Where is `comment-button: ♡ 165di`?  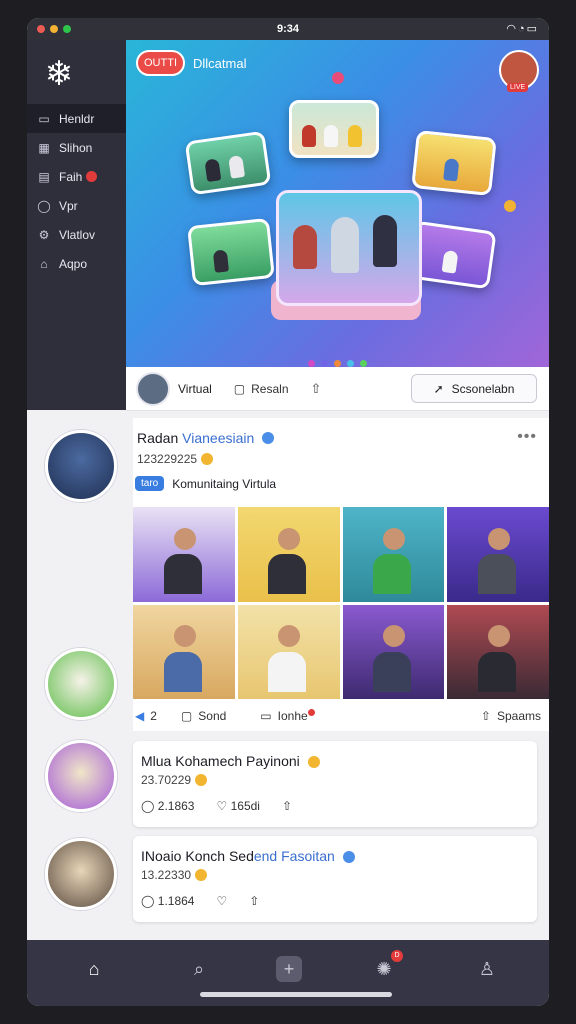 comment-button: ♡ 165di is located at coordinates (237, 806).